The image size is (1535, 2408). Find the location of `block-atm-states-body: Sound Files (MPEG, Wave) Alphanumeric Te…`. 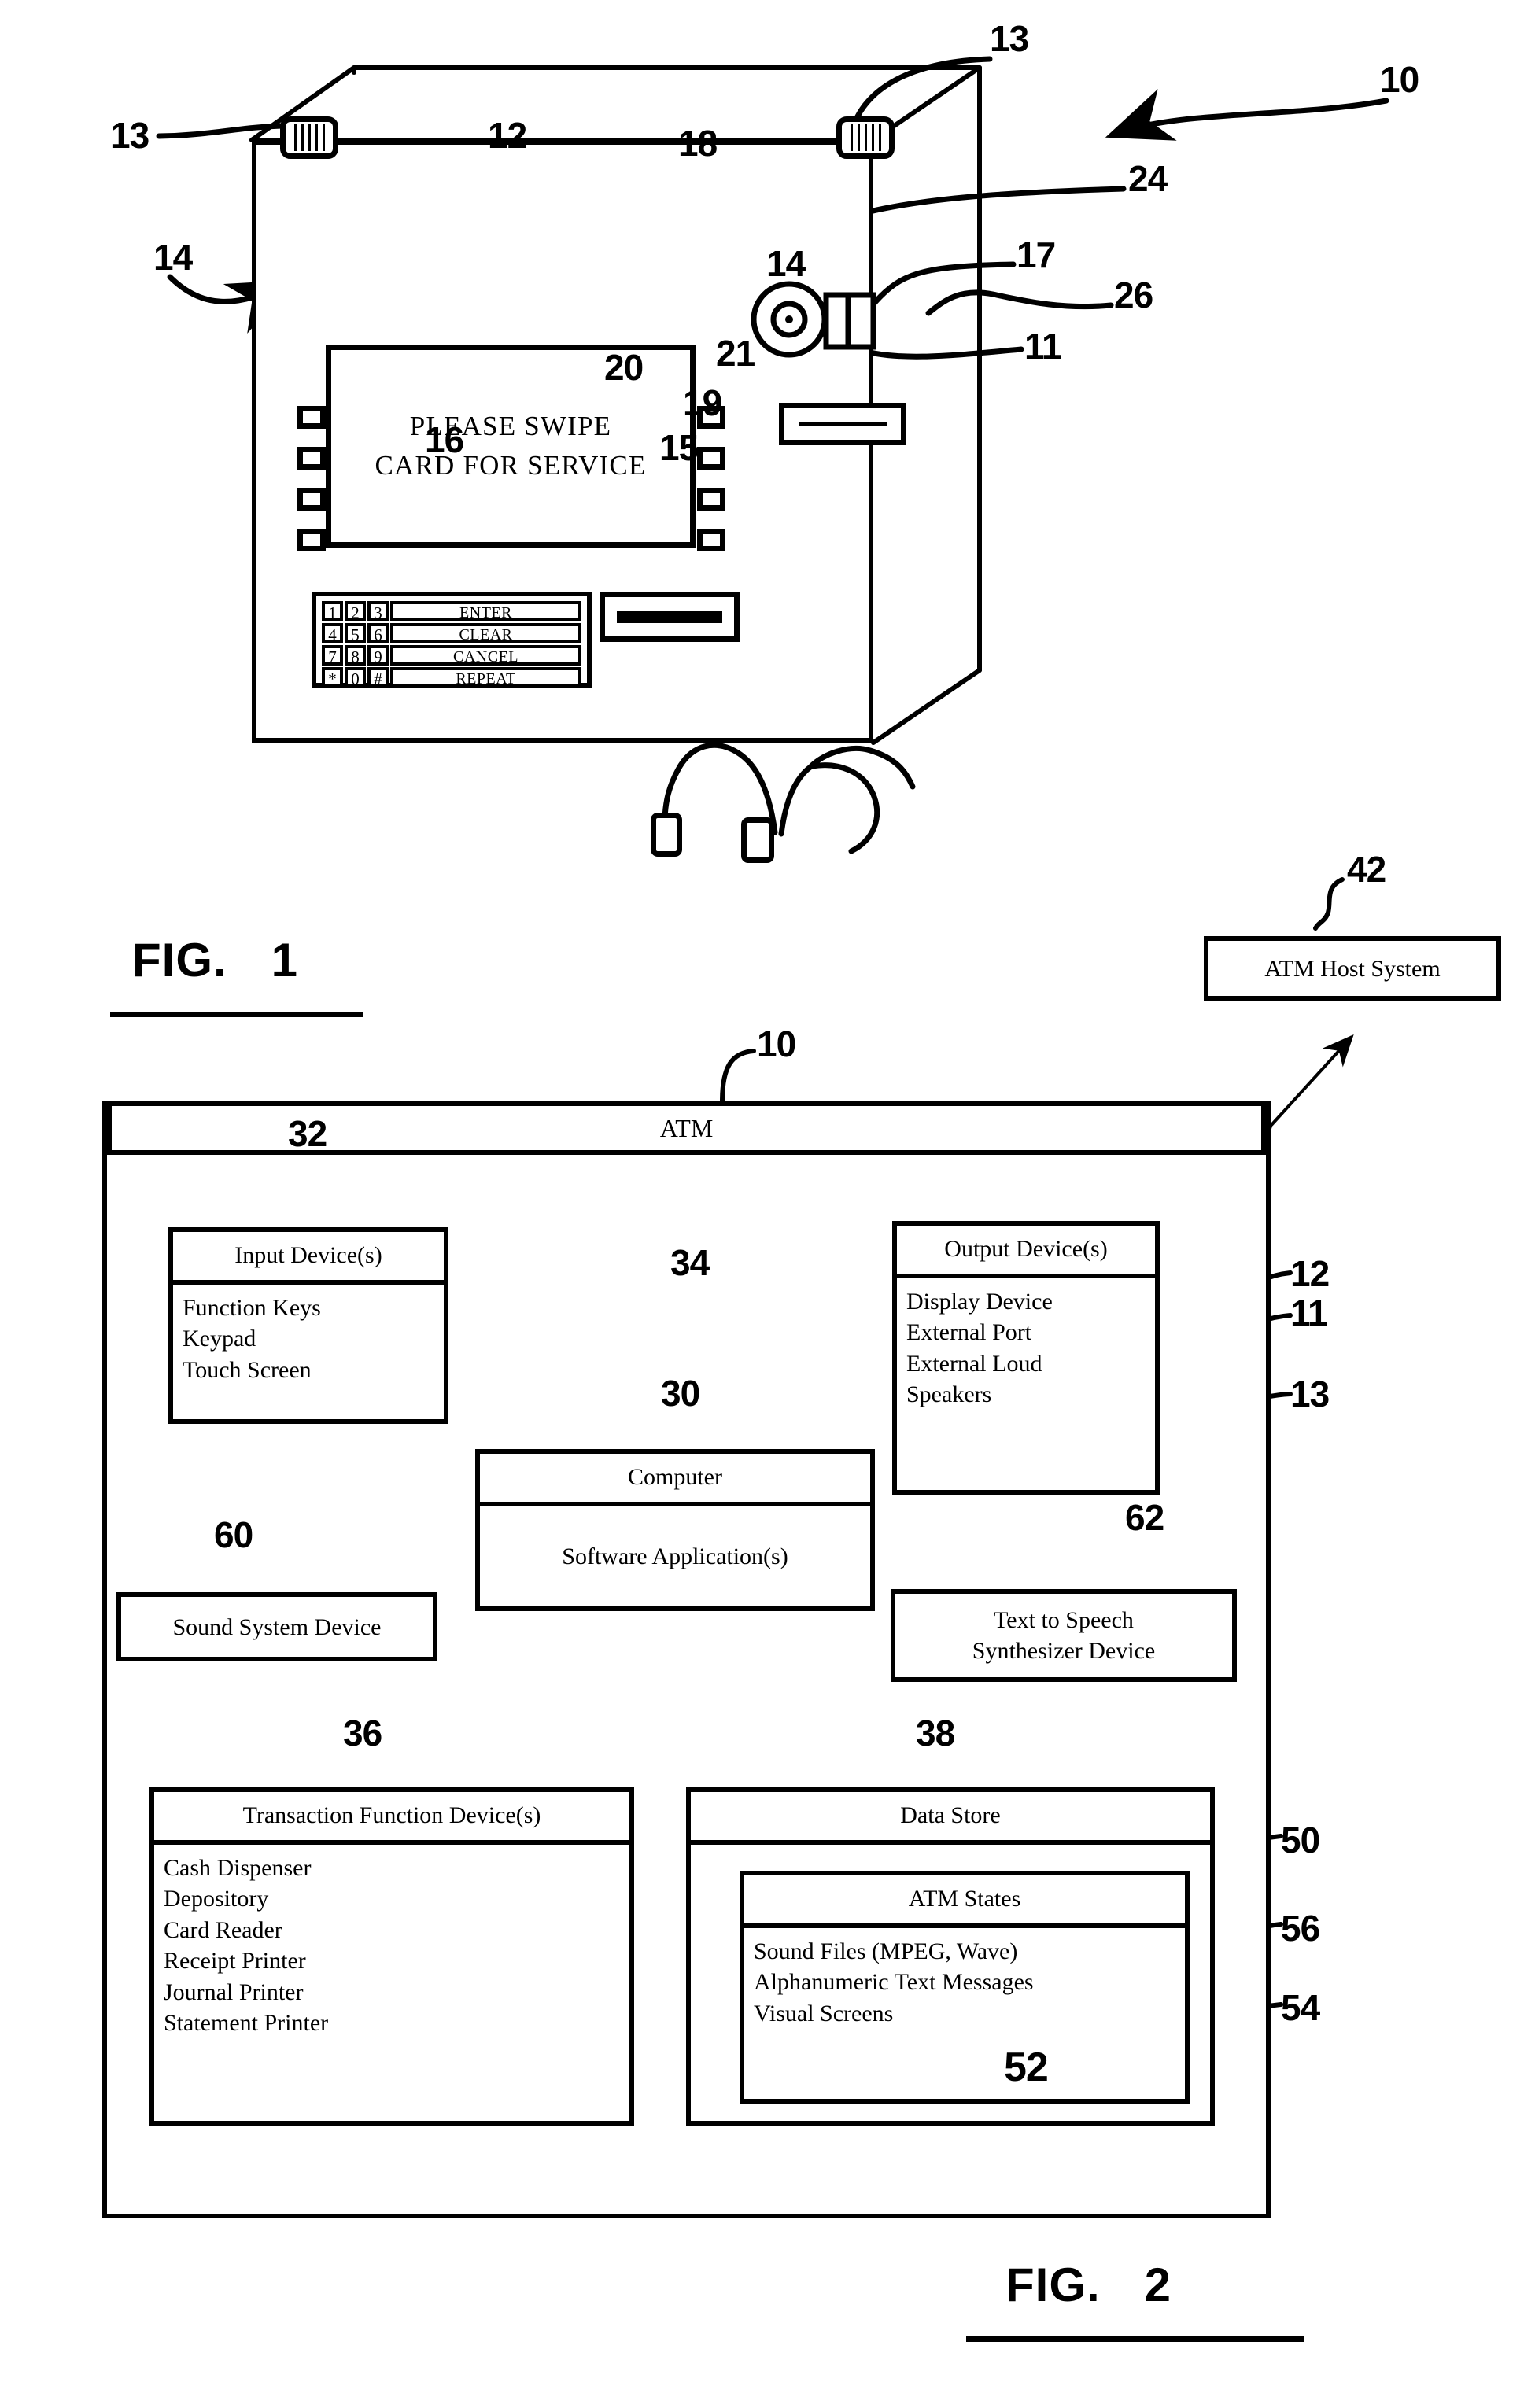

block-atm-states-body: Sound Files (MPEG, Wave) Alphanumeric Te… is located at coordinates (964, 2014).